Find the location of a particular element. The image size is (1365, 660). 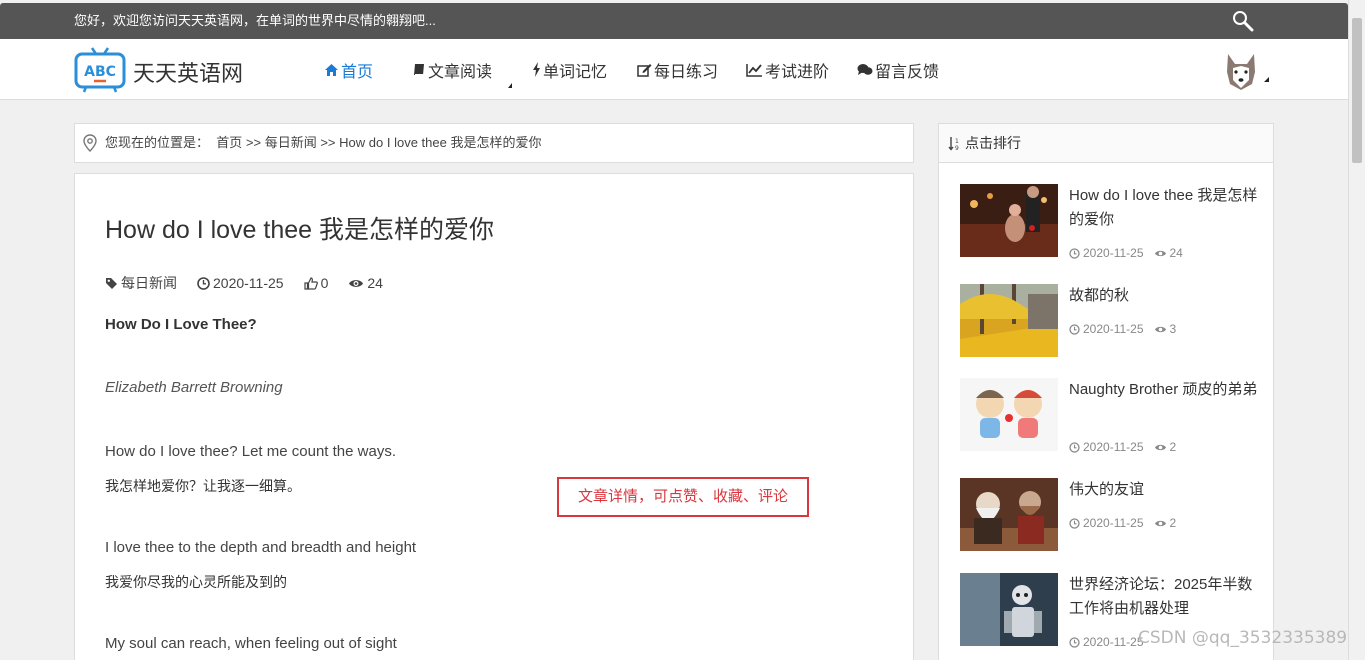

nav-feedback-label: 留言反馈 is located at coordinates (907, 72).